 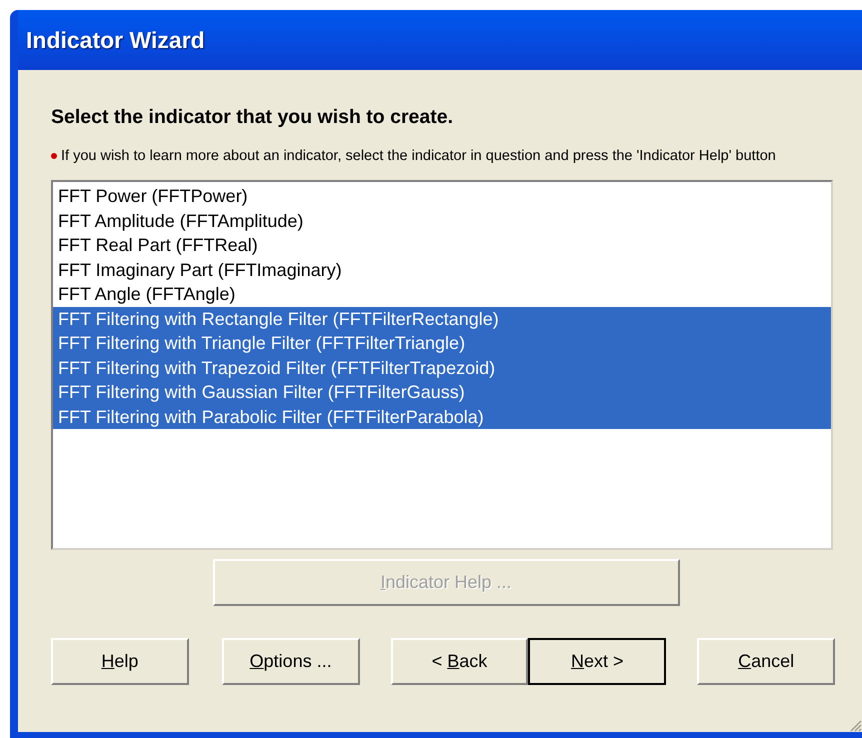 I want to click on list-item: FFT Filtering with Triangle Filter (FFTFilterTriangle), so click(x=442, y=343).